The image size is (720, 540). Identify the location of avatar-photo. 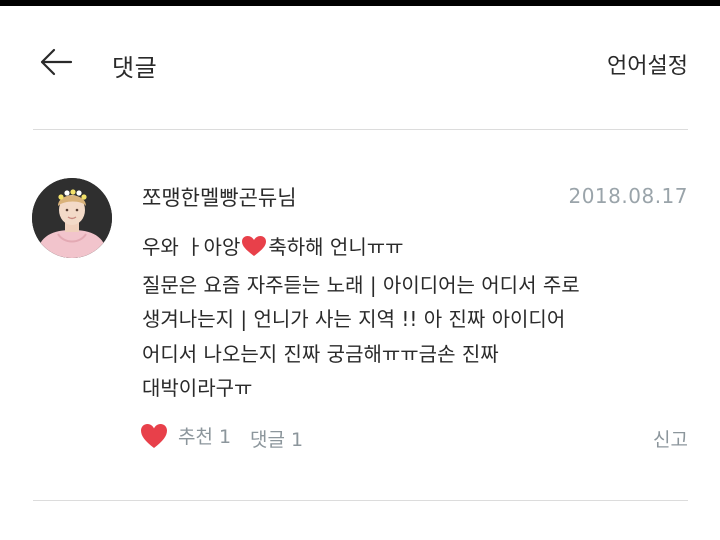
(72, 218).